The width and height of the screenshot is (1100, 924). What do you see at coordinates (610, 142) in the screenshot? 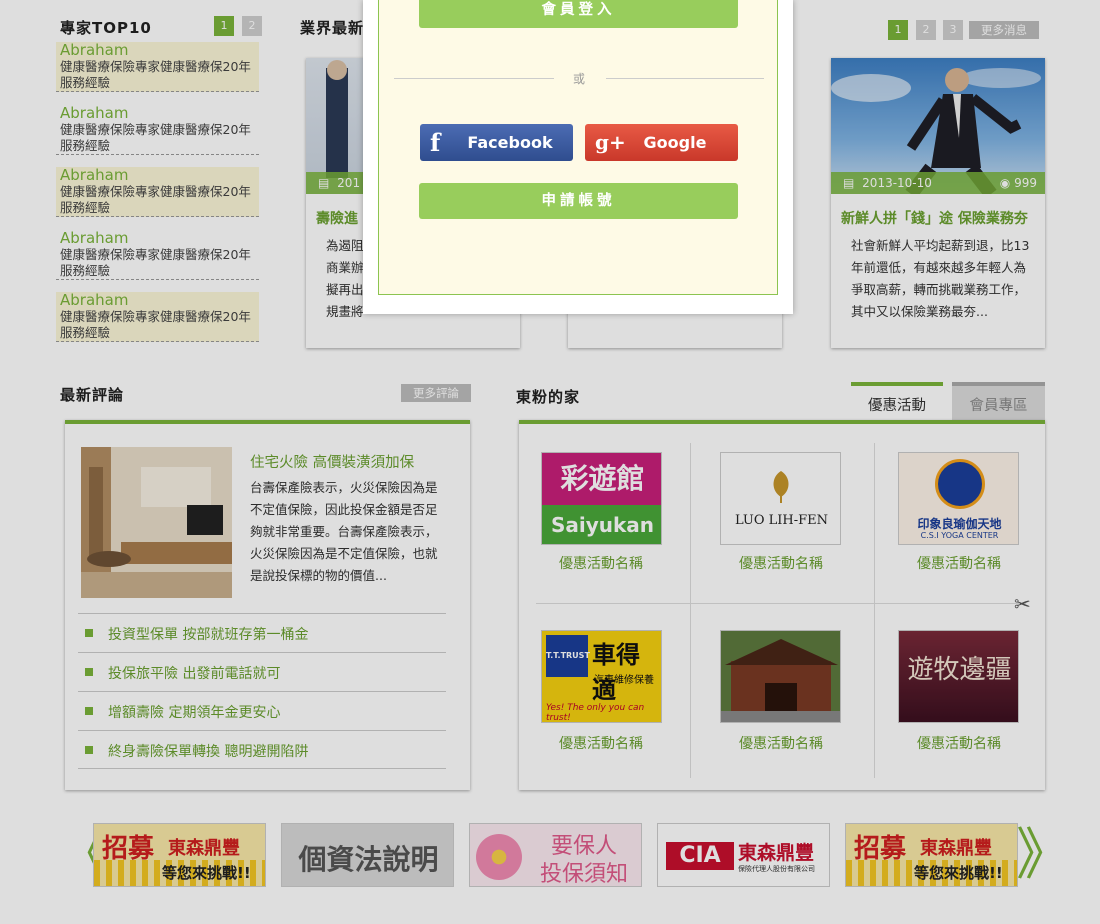
I see `google-plus-icon: g+` at bounding box center [610, 142].